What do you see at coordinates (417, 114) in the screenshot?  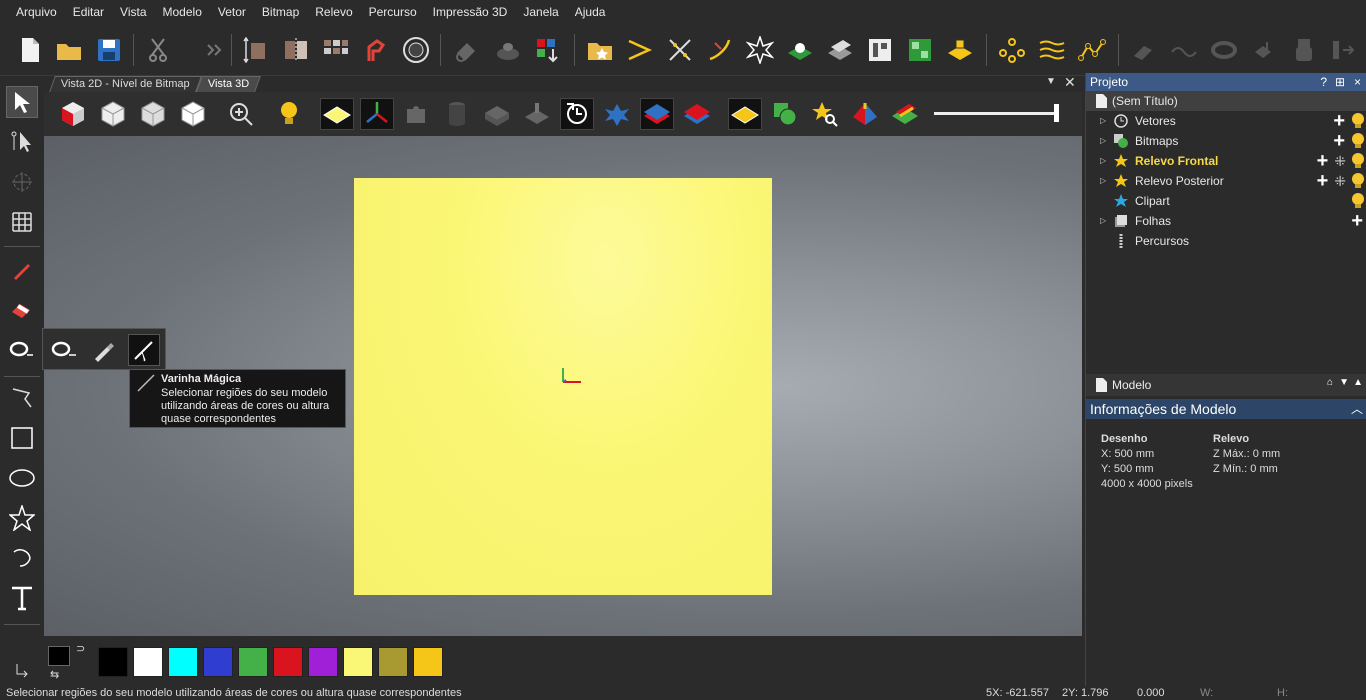 I see `puzzle-icon` at bounding box center [417, 114].